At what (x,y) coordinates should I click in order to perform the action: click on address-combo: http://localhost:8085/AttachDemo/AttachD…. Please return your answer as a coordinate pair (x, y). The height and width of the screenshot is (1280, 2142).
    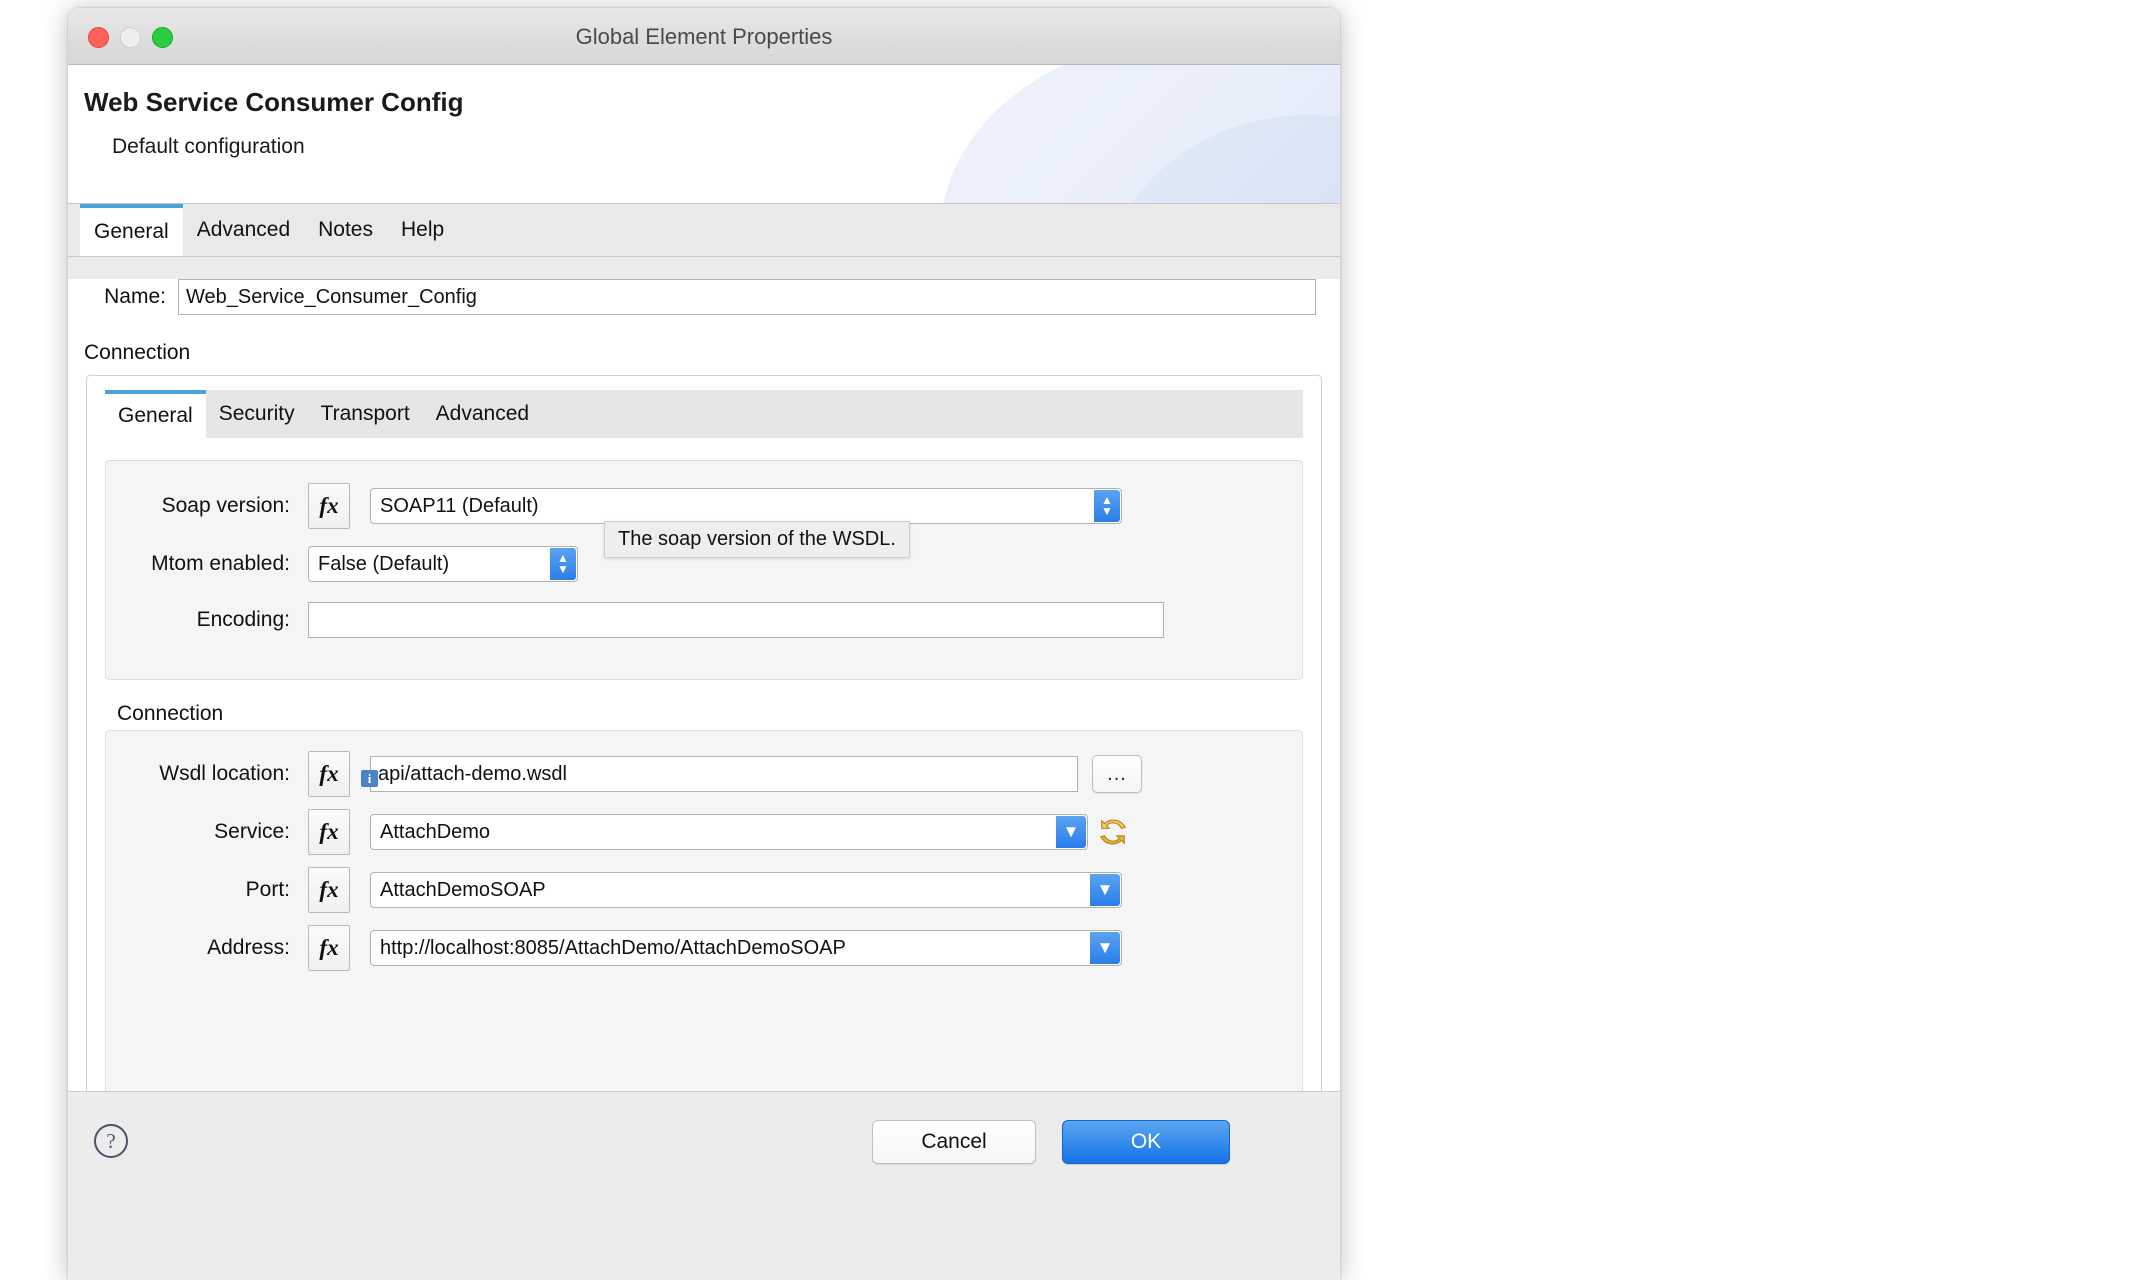
    Looking at the image, I should click on (746, 948).